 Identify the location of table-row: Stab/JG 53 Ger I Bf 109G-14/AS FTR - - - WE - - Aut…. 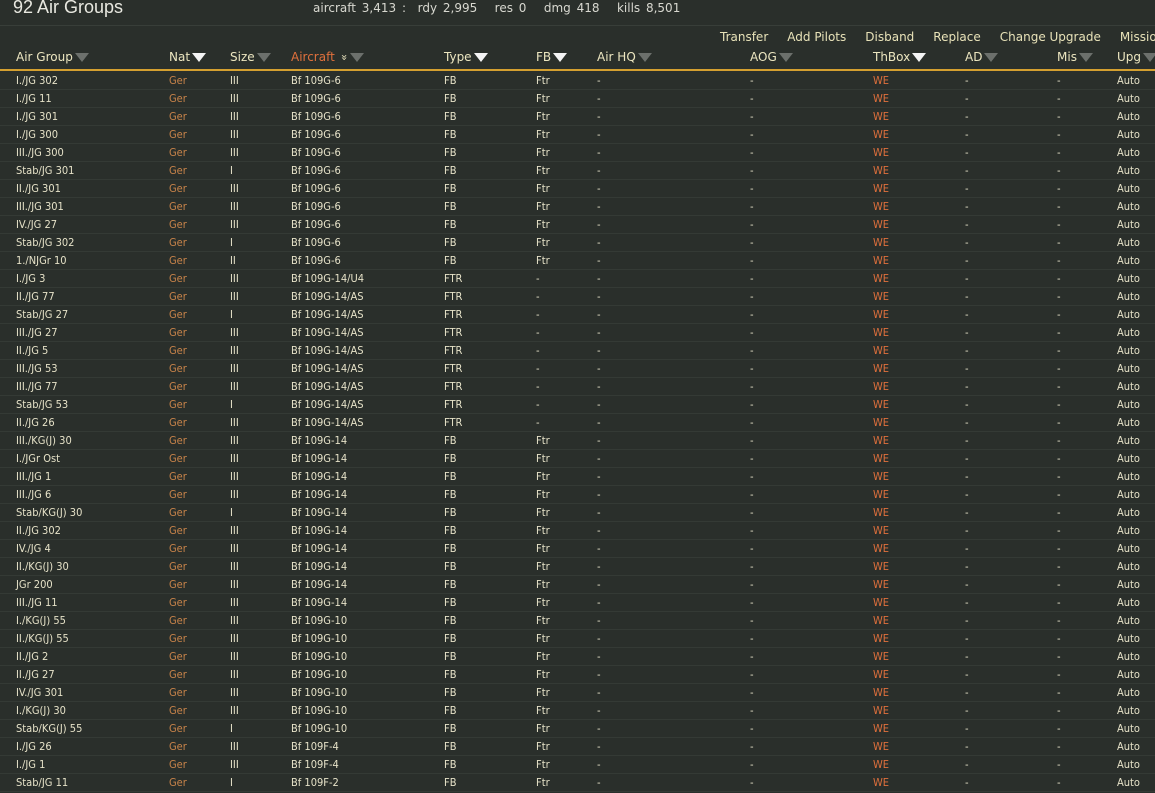
(577, 405).